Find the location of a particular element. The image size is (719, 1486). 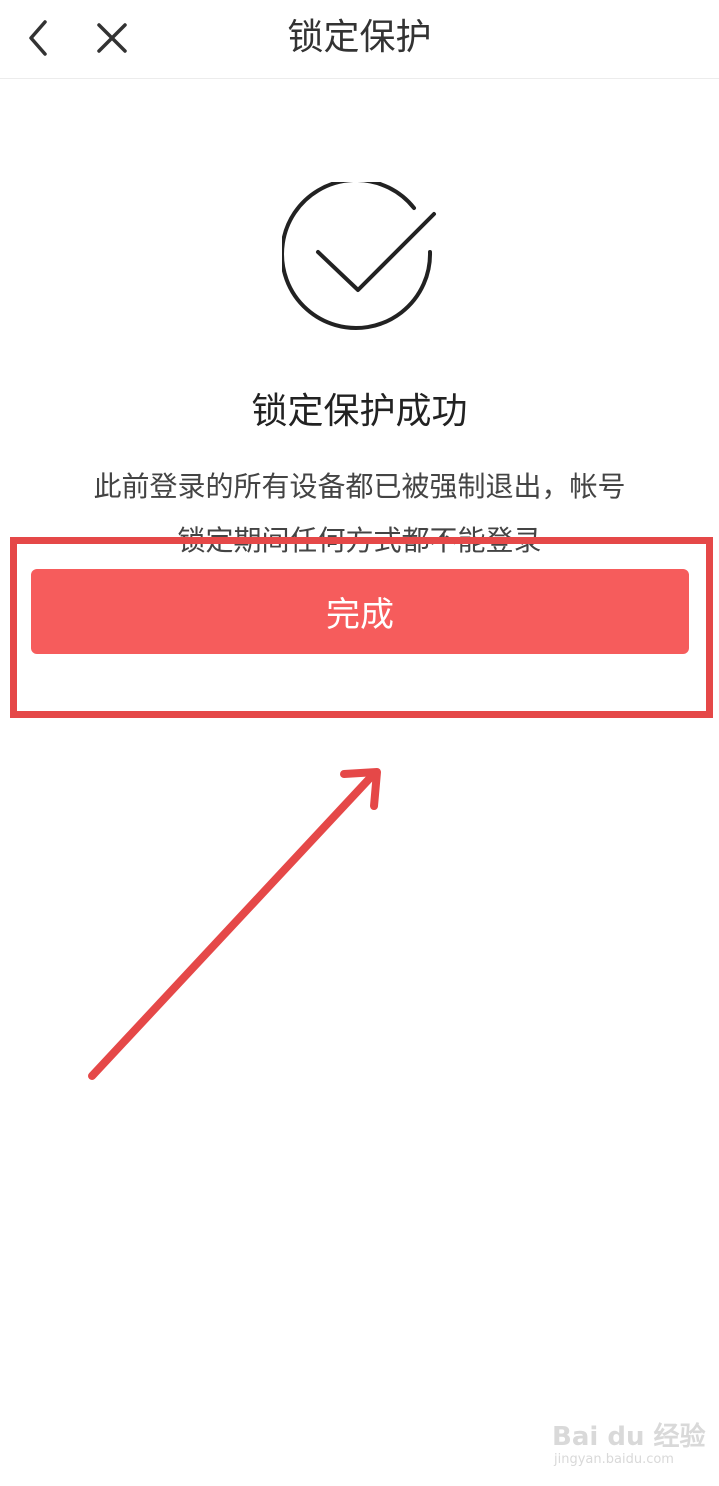

success-title: 锁定保护成功 is located at coordinates (359, 411).